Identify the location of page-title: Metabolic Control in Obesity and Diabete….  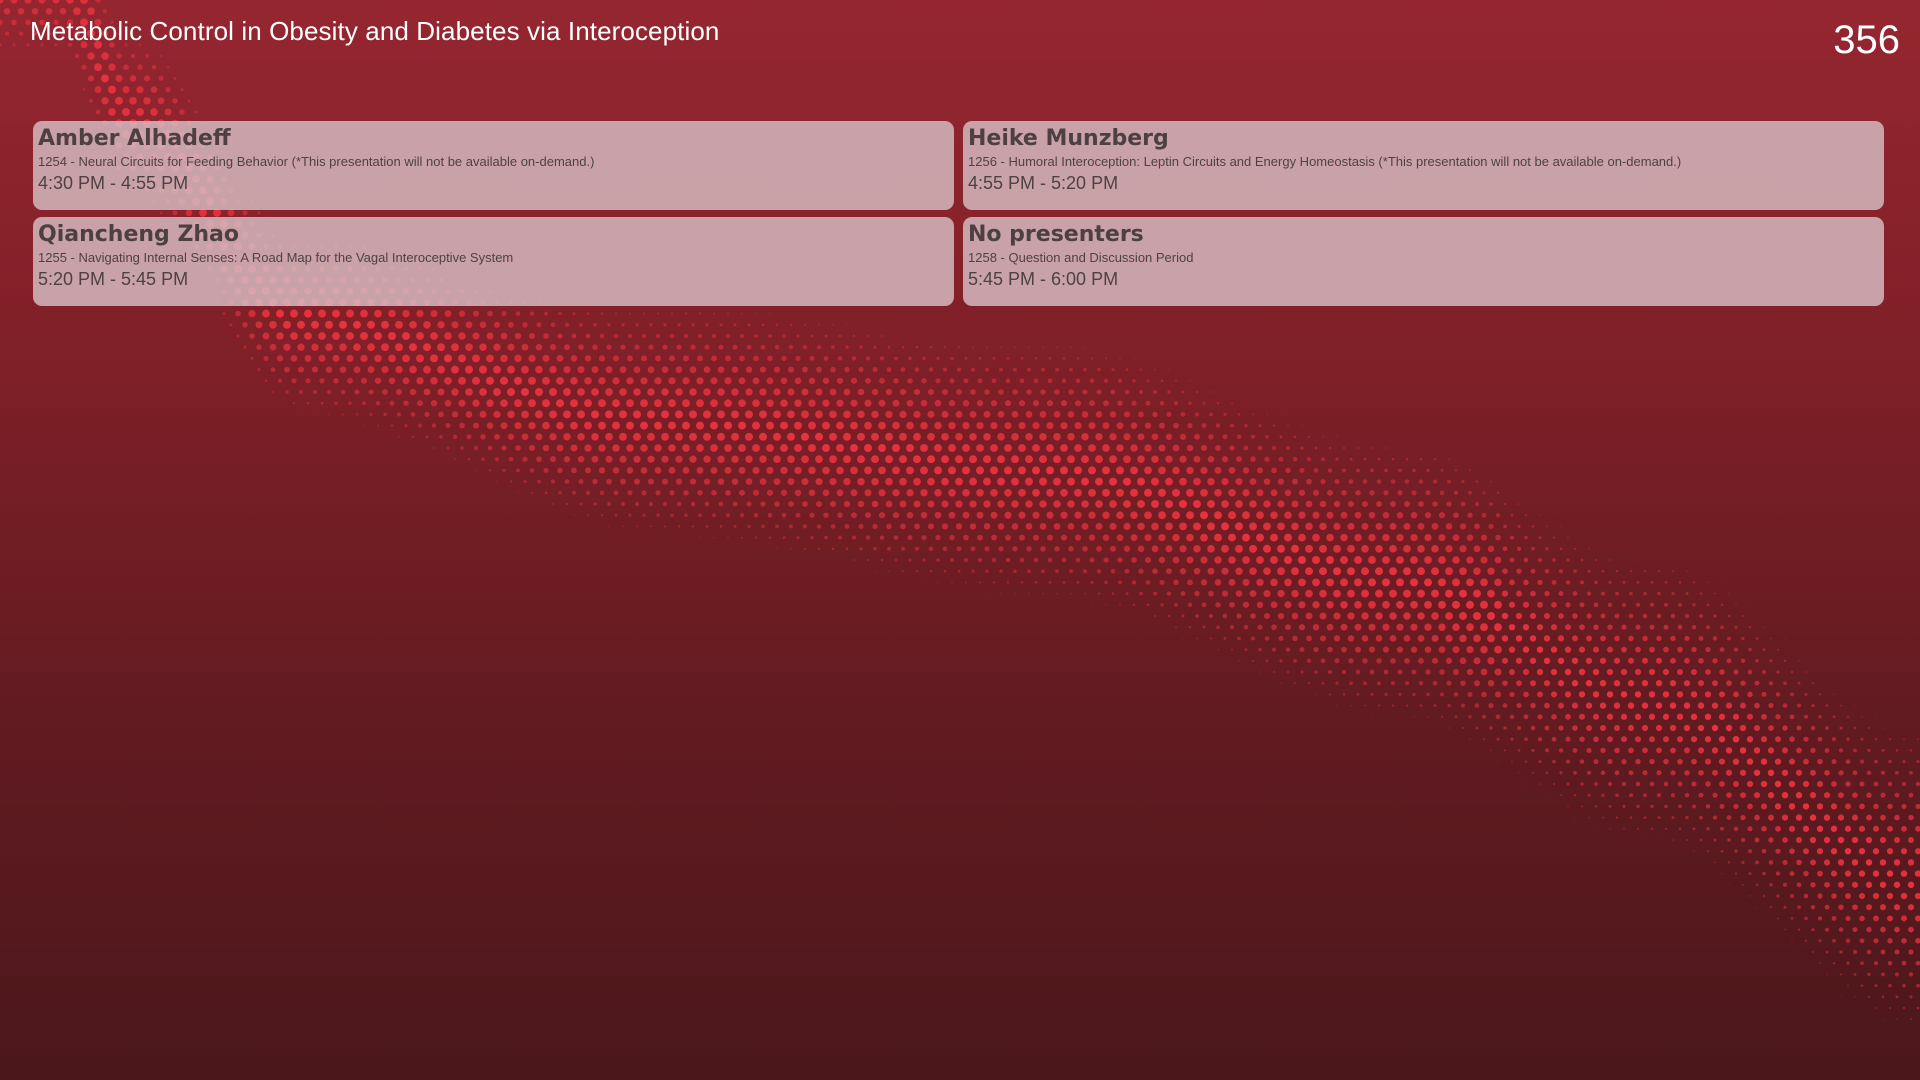
(375, 31).